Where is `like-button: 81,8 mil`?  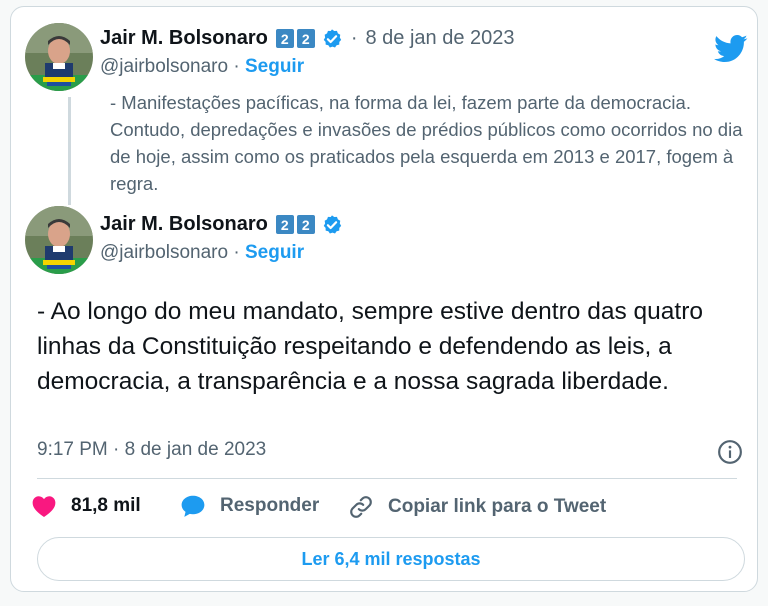 like-button: 81,8 mil is located at coordinates (86, 506).